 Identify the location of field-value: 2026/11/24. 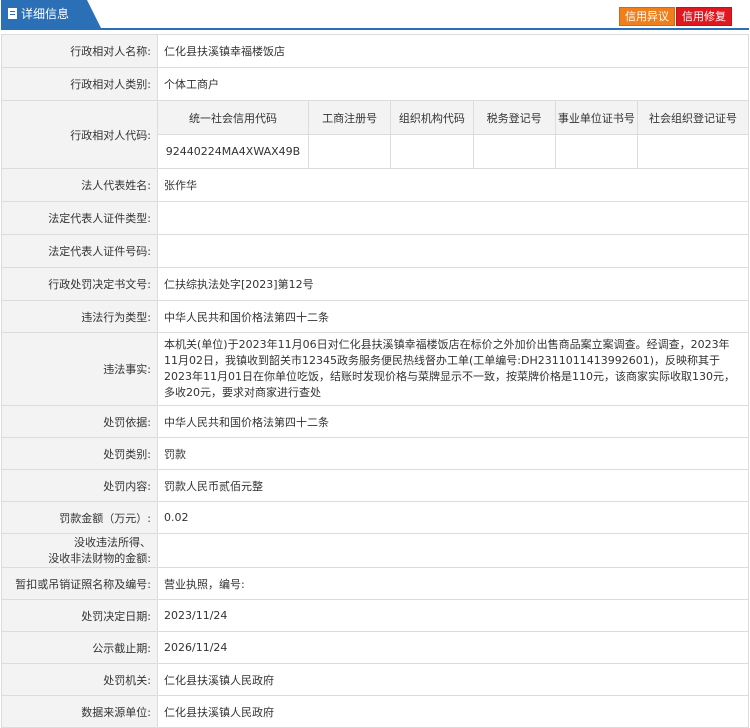
(453, 647).